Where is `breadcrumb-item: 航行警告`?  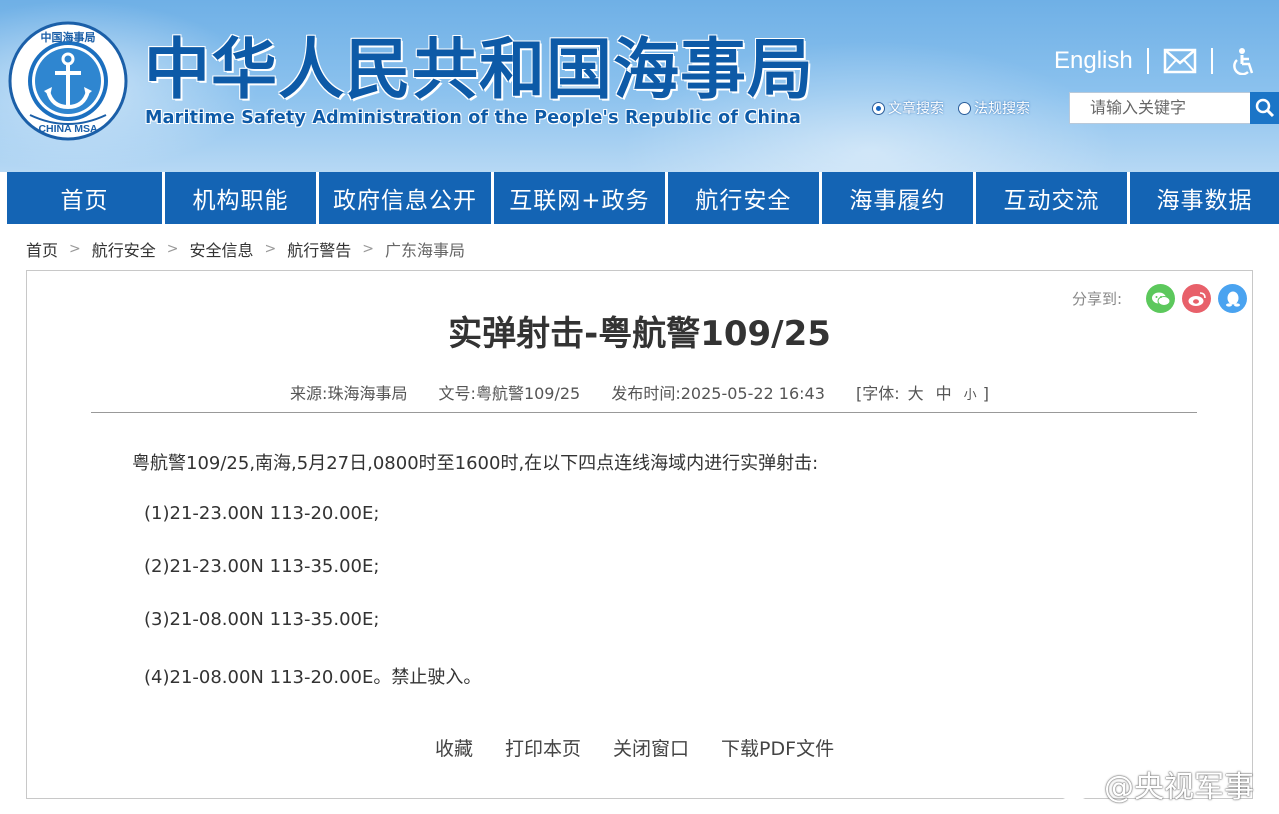
breadcrumb-item: 航行警告 is located at coordinates (319, 249).